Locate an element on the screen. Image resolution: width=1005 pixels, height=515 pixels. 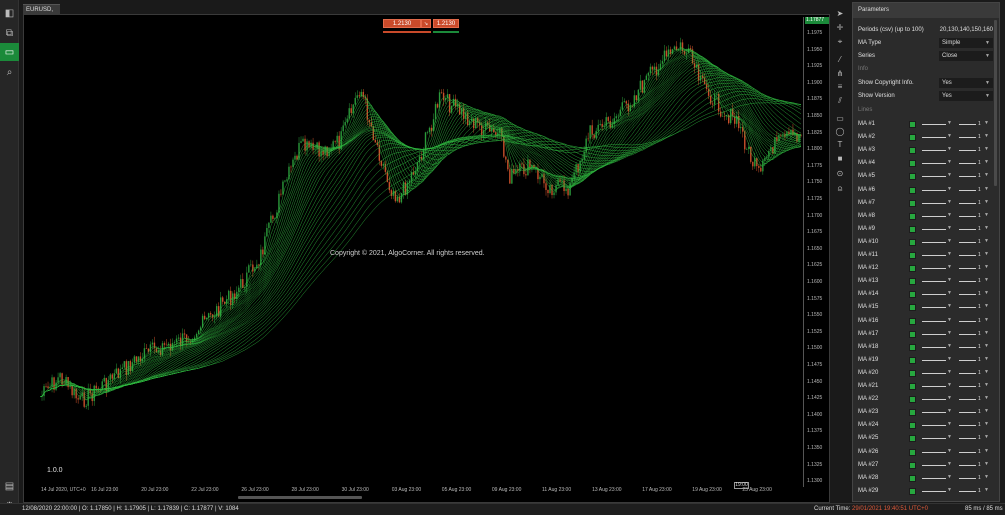
cursor-icon: ➤ is located at coordinates (840, 13).